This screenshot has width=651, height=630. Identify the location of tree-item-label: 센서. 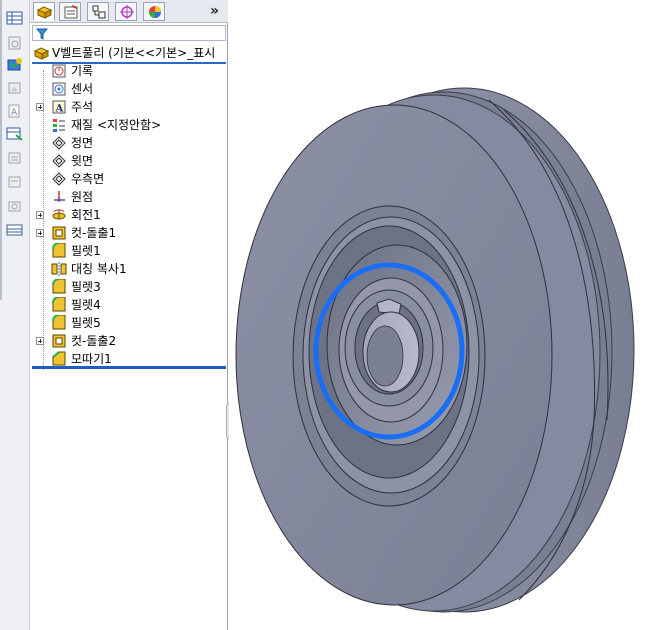
(82, 89).